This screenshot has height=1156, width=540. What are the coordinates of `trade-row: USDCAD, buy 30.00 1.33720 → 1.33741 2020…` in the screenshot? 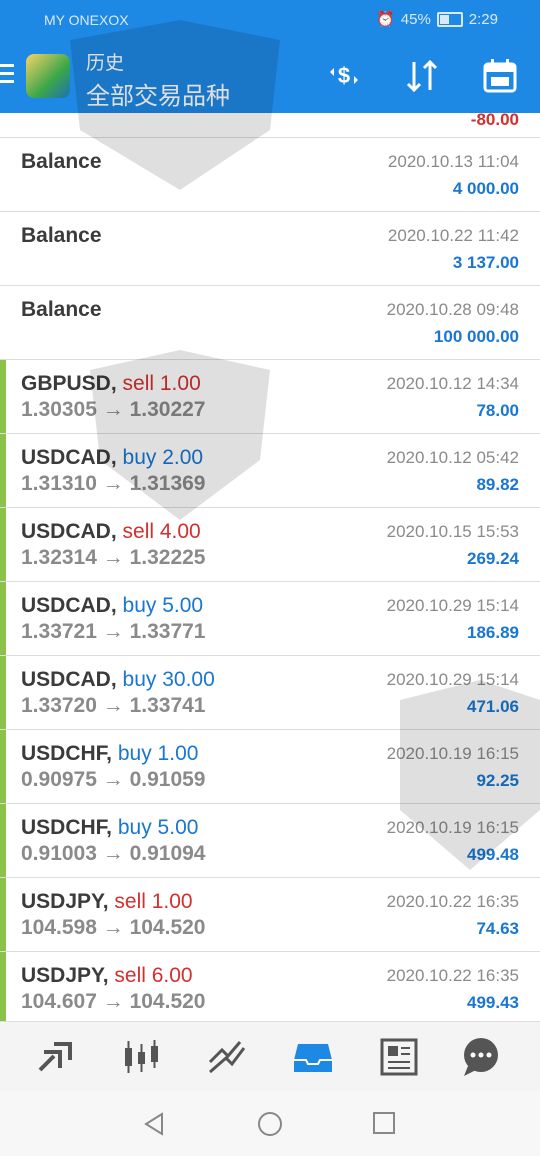 It's located at (270, 693).